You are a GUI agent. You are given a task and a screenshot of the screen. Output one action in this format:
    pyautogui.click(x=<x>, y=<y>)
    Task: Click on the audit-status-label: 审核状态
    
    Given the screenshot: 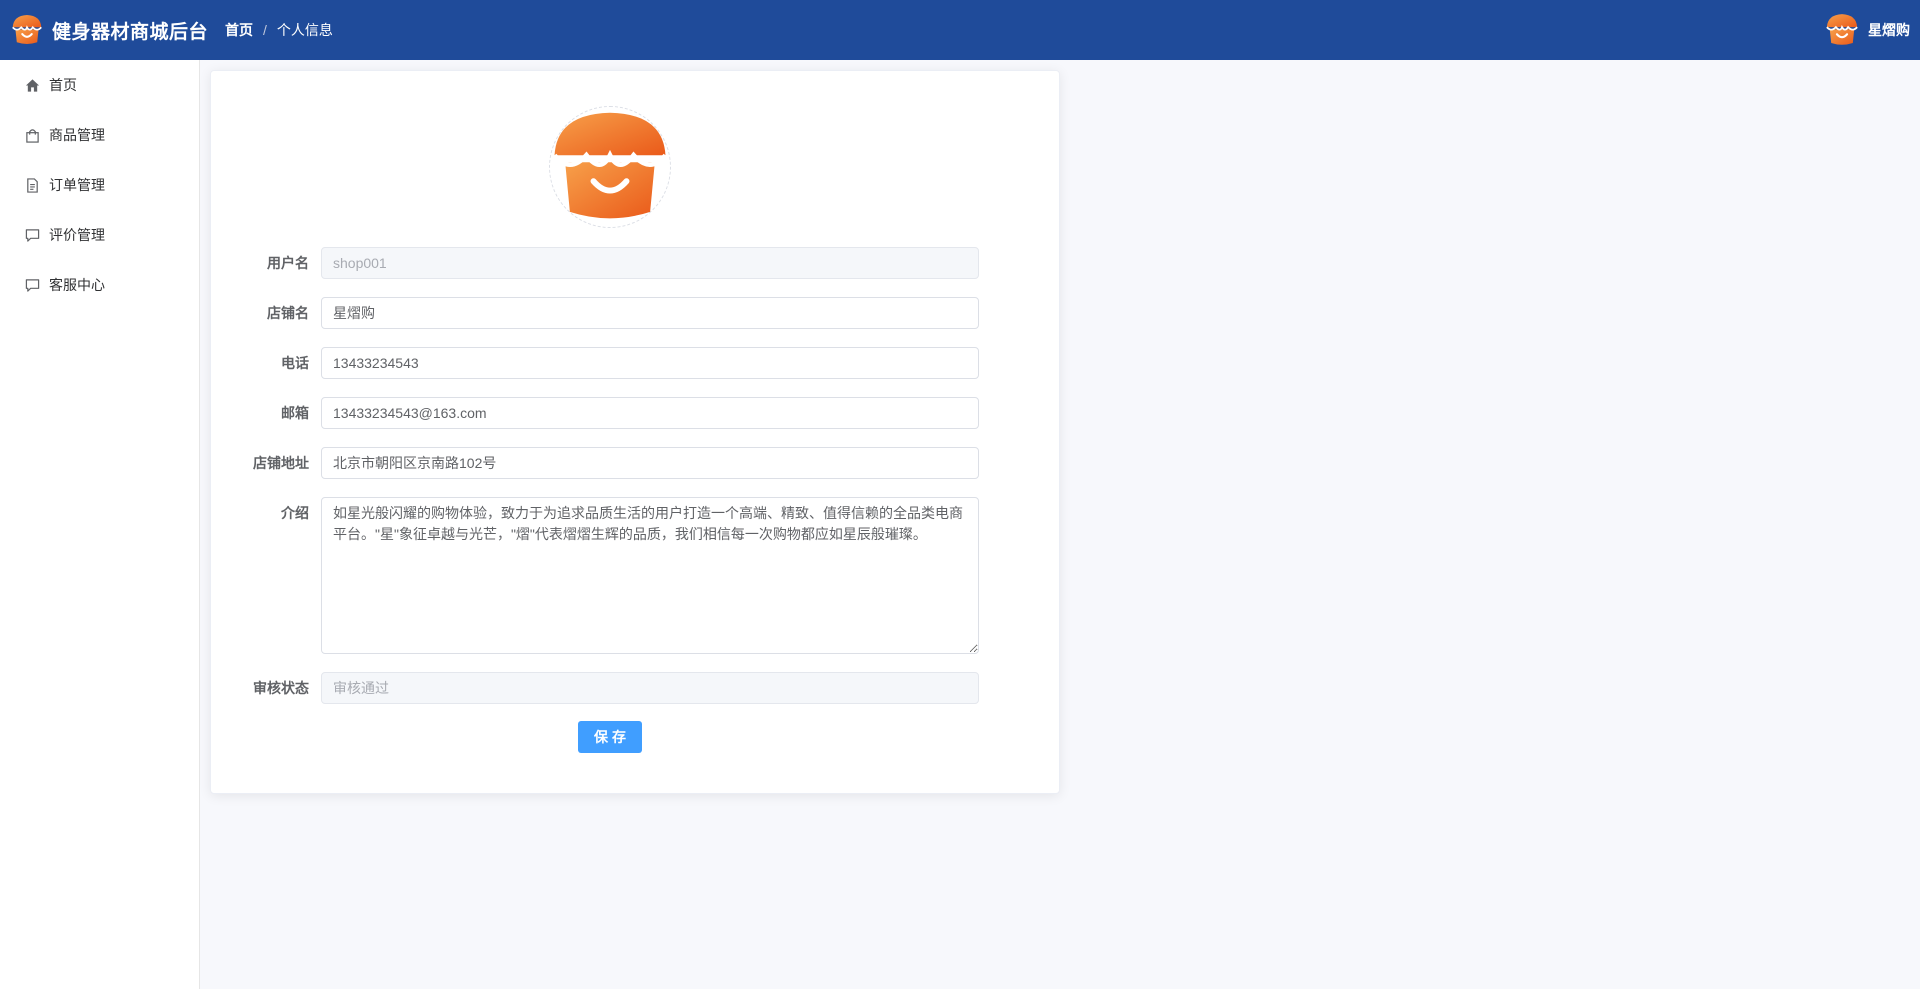 What is the action you would take?
    pyautogui.click(x=281, y=688)
    